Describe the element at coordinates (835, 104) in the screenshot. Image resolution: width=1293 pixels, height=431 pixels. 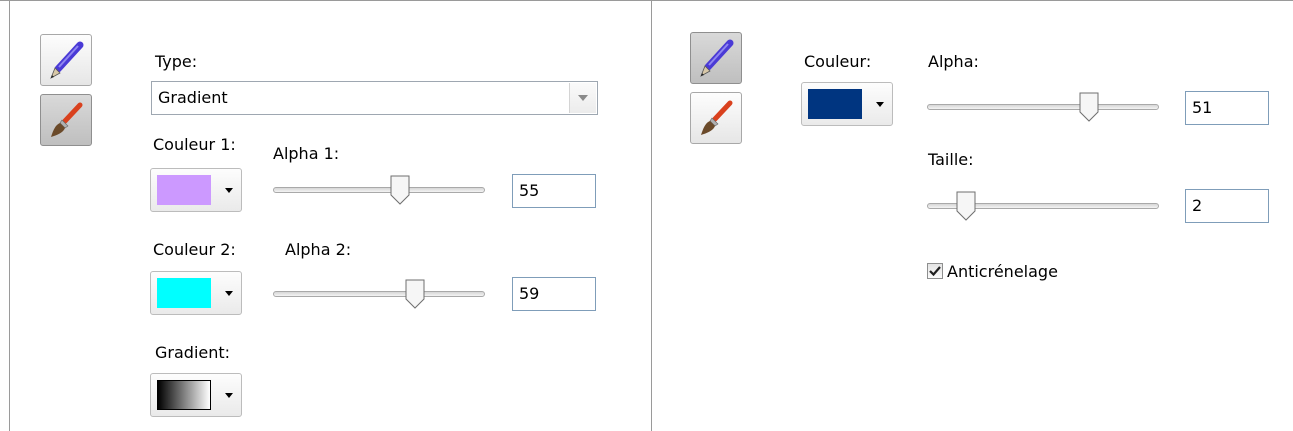
I see `stroke-color-swatch` at that location.